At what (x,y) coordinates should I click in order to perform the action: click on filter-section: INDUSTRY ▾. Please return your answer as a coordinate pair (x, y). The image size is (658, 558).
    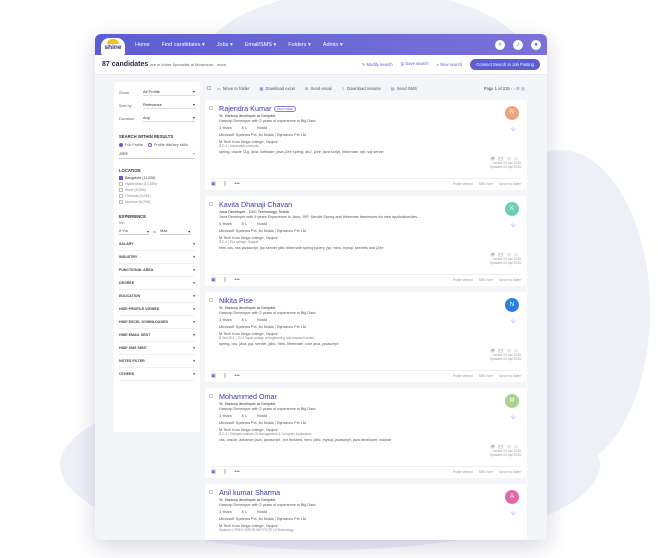
    Looking at the image, I should click on (157, 257).